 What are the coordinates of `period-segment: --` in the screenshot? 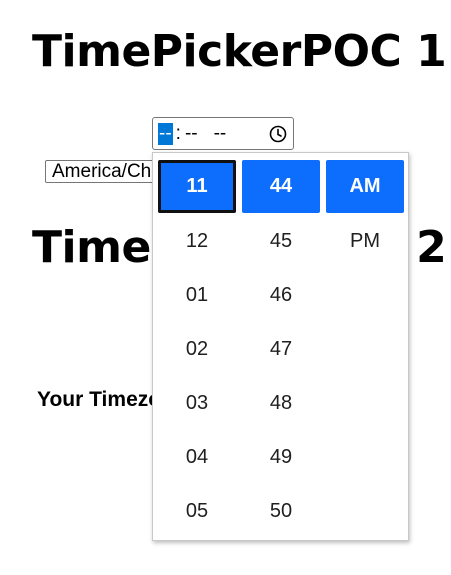 It's located at (220, 134).